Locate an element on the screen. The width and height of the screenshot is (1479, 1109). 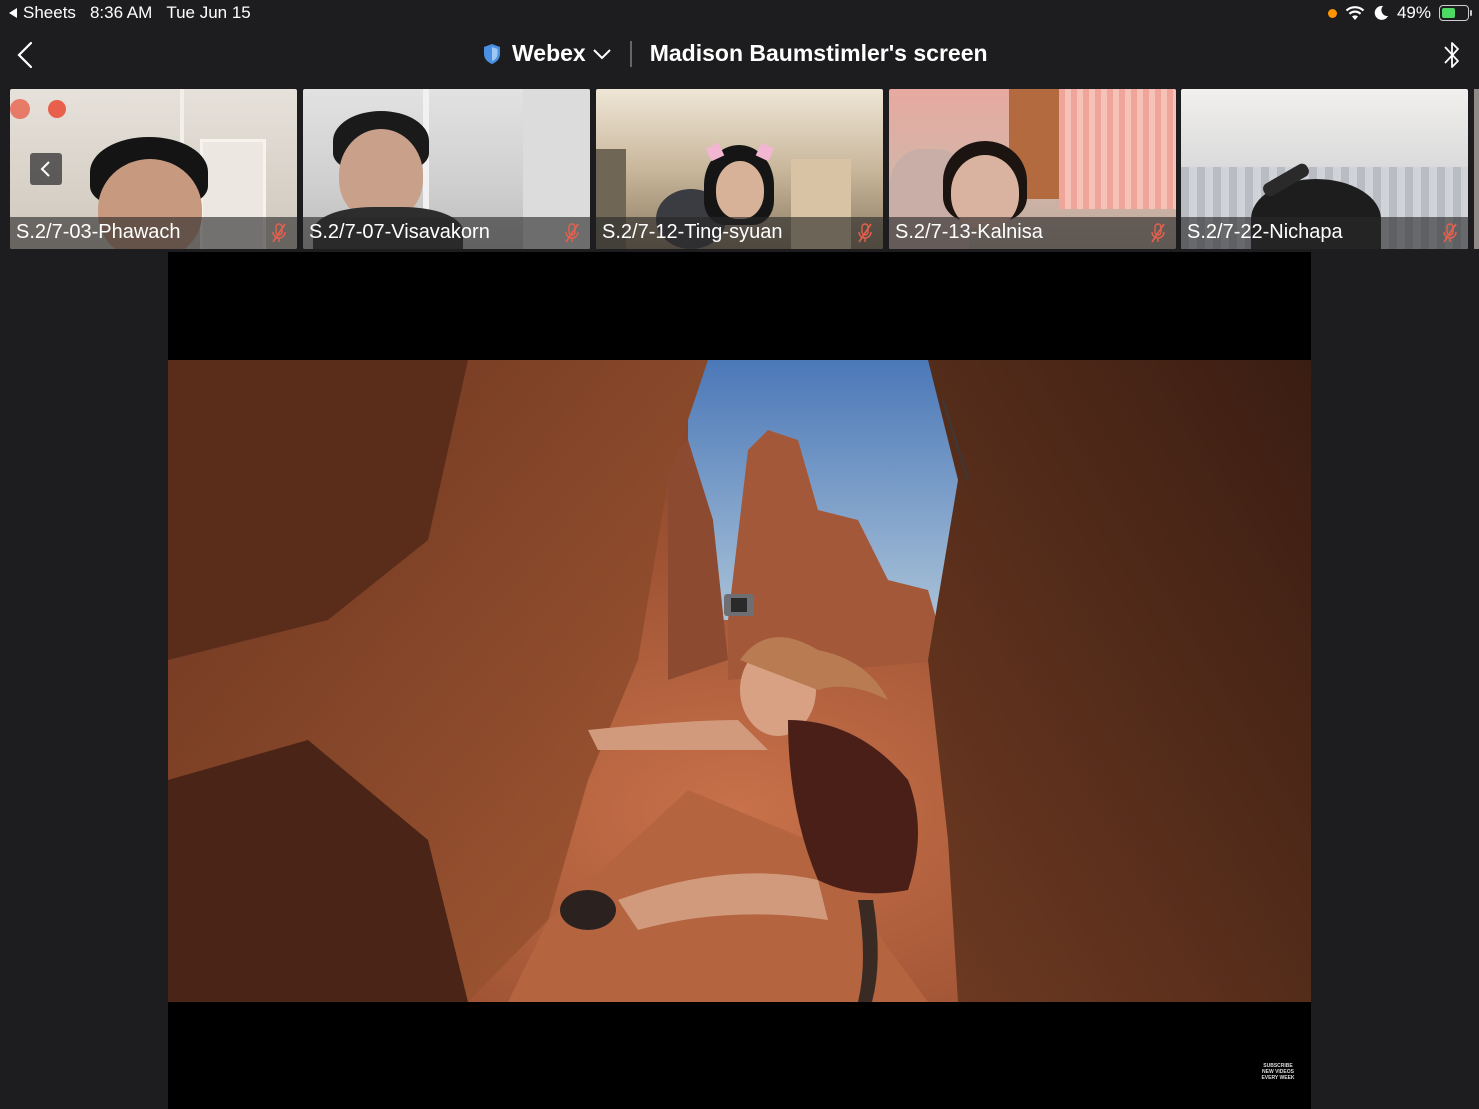
shield-icon is located at coordinates (492, 53).